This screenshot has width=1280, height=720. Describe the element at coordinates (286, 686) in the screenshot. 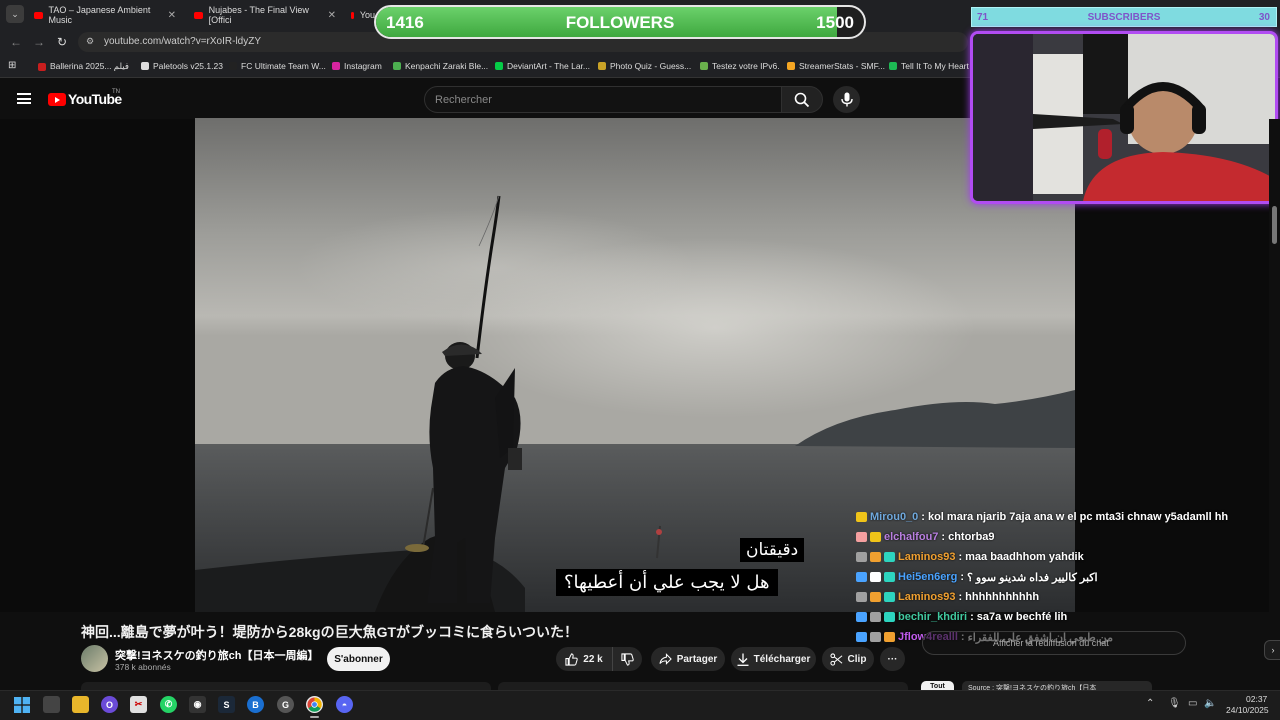

I see `description-box` at that location.